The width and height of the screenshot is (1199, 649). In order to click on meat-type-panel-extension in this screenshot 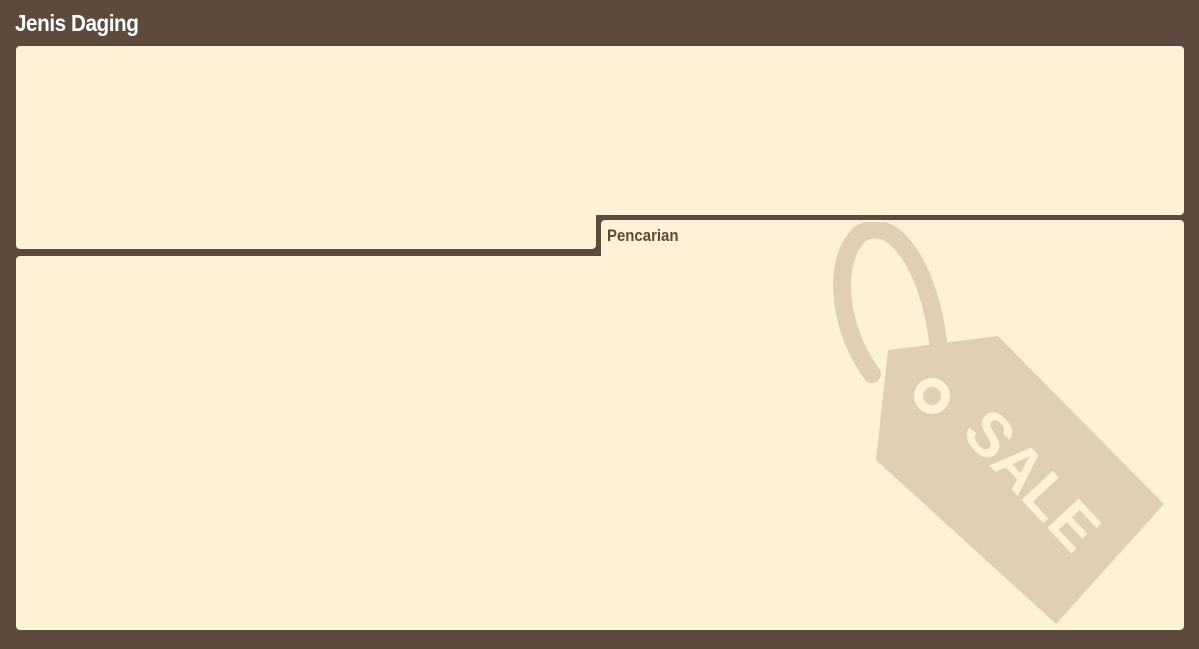, I will do `click(306, 224)`.